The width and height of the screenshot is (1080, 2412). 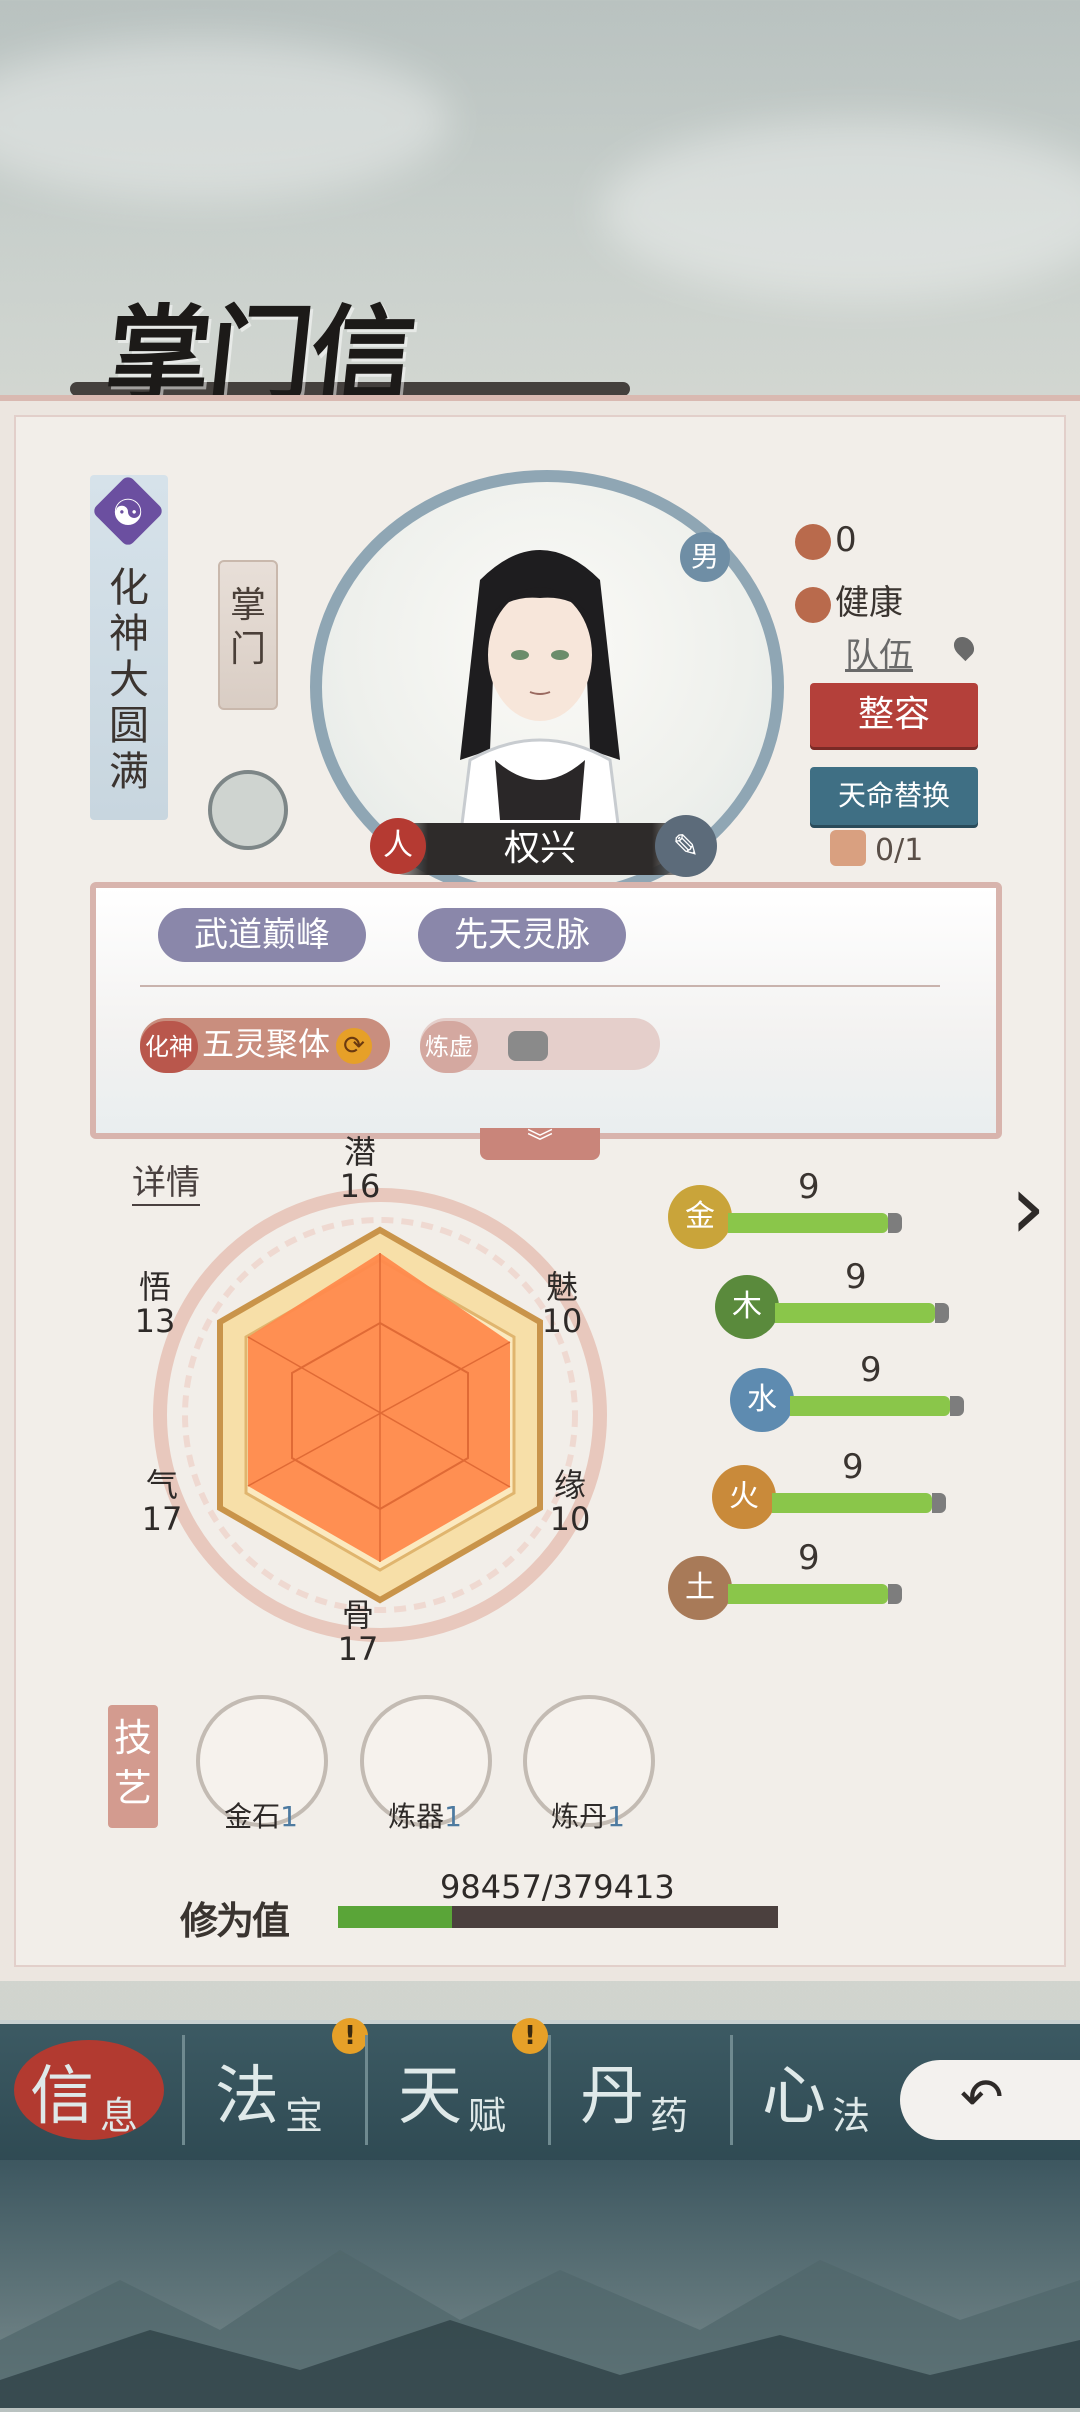 I want to click on stat-qian: 潜 16, so click(x=360, y=1169).